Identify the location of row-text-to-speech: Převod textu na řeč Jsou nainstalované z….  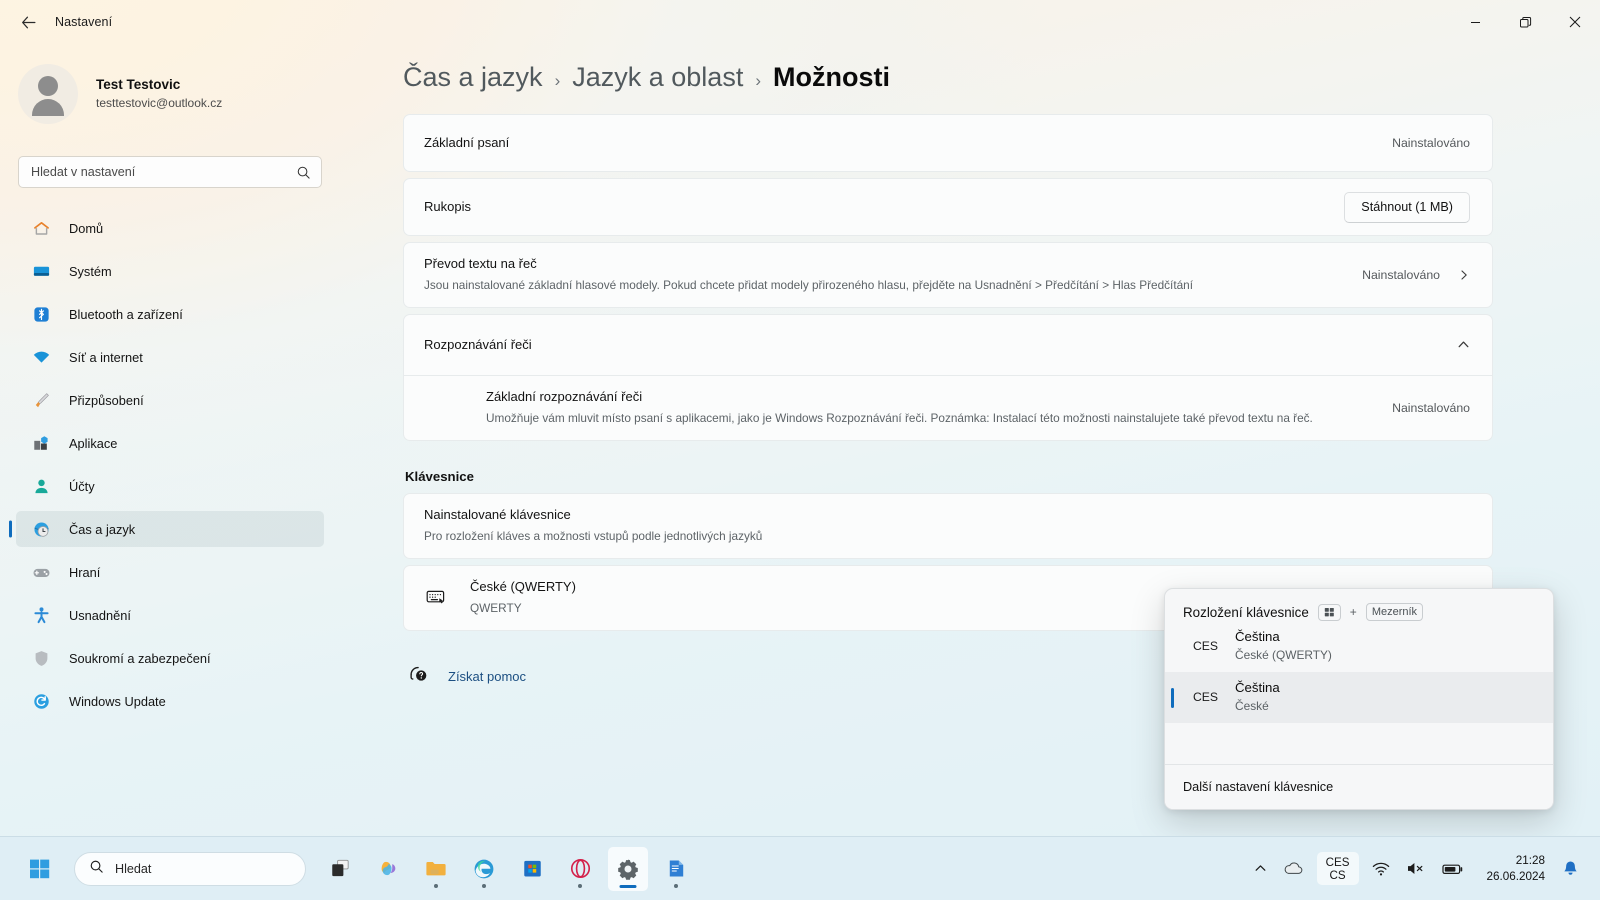
(948, 275).